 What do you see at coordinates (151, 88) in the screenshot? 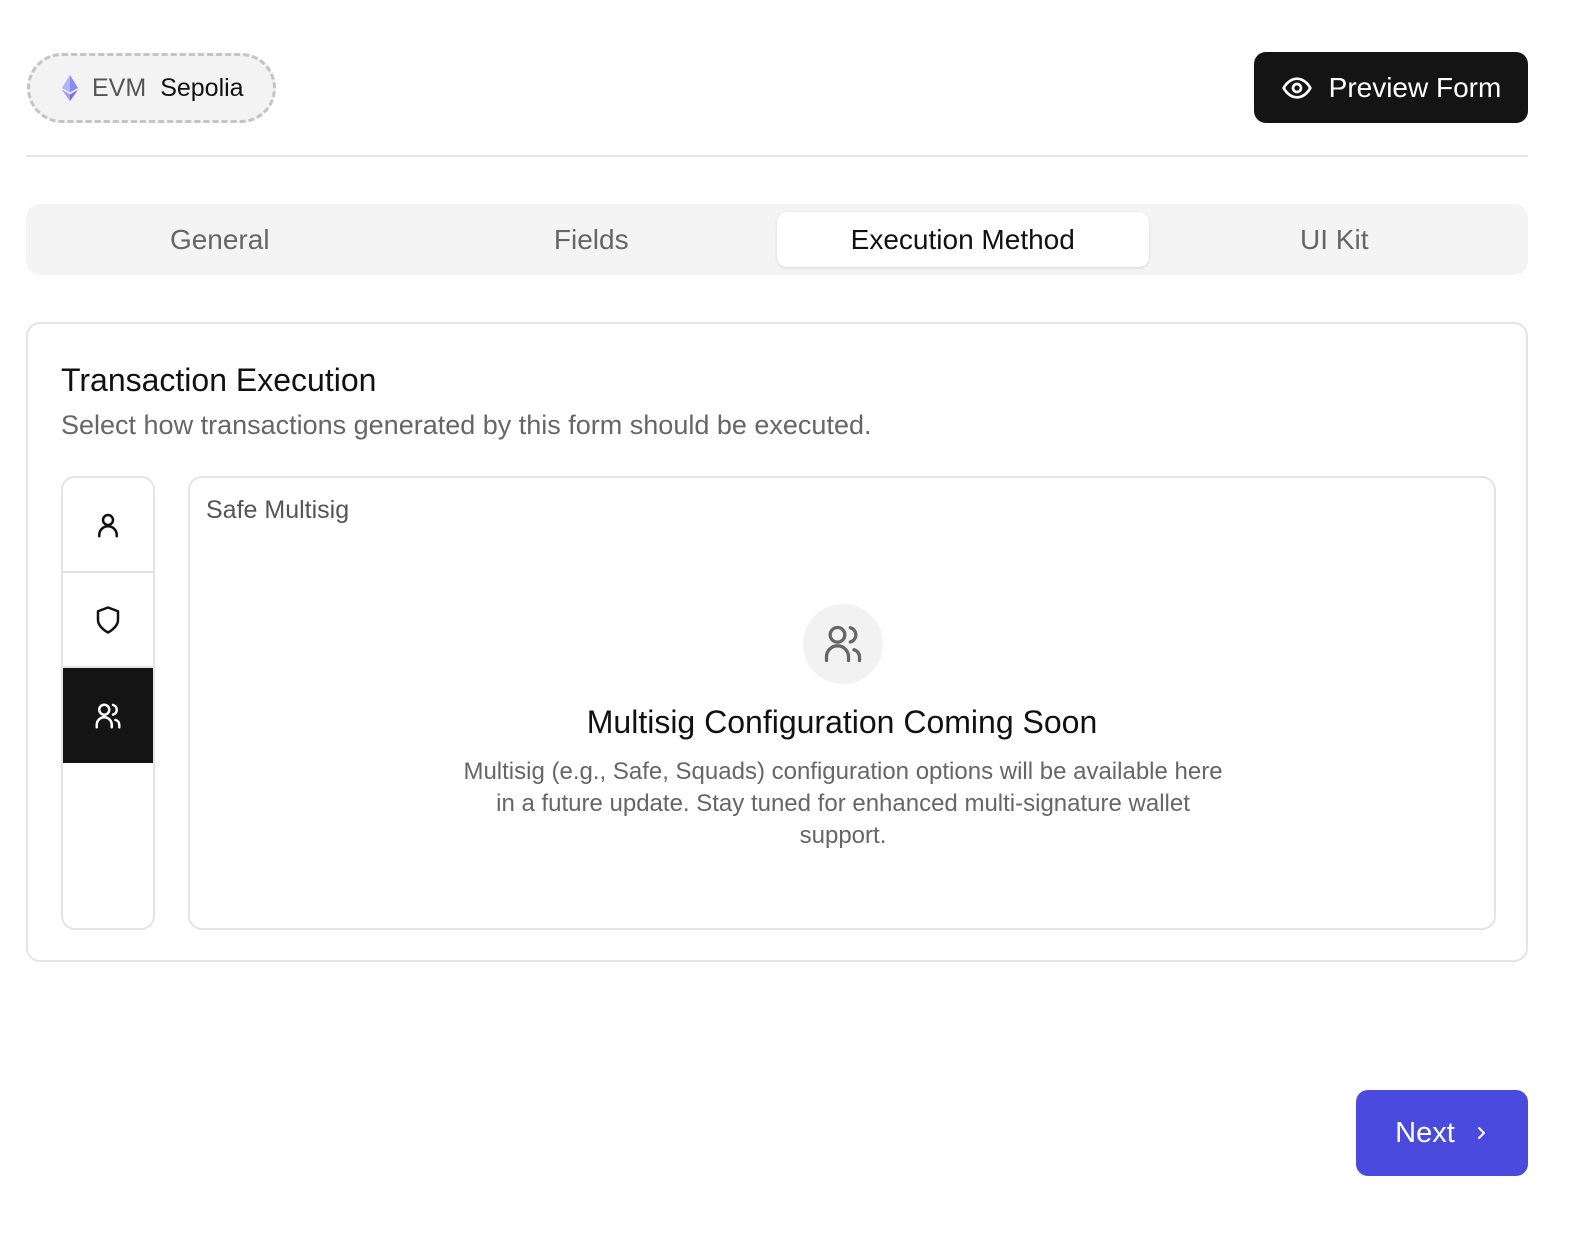
I see `network-badge: EVM Sepolia` at bounding box center [151, 88].